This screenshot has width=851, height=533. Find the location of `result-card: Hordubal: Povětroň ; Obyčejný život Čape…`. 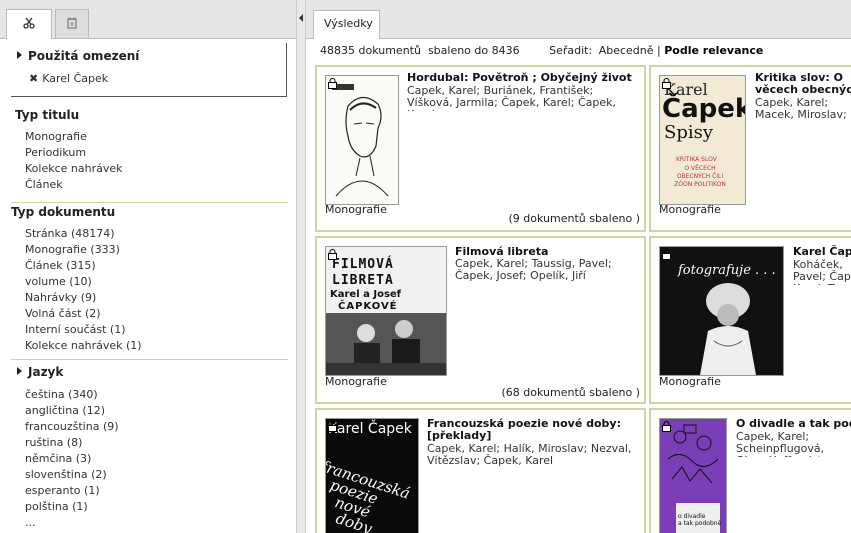

result-card: Hordubal: Povětroň ; Obyčejný život Čape… is located at coordinates (480, 148).